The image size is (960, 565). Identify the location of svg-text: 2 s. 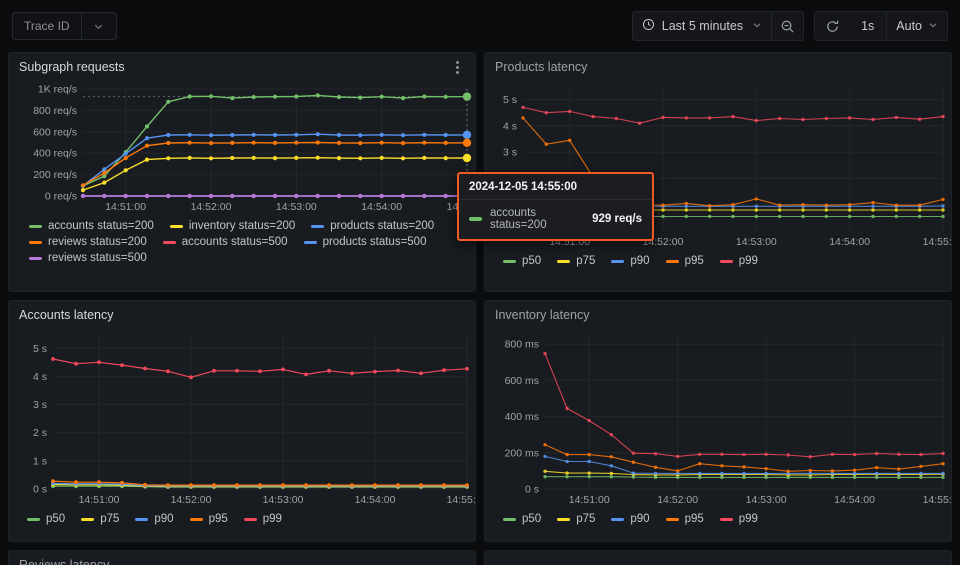
(40, 433).